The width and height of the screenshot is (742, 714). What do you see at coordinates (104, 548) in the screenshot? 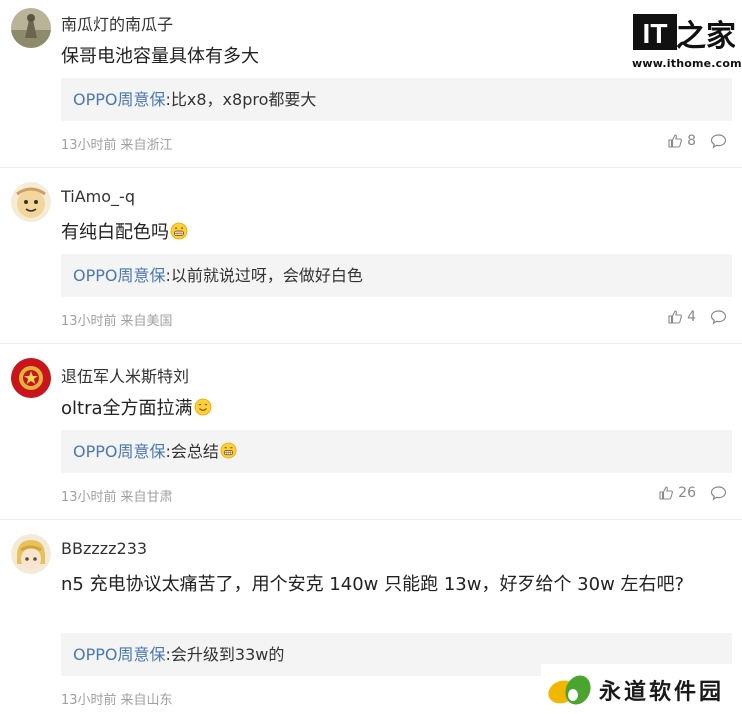
I see `username: BBzzzz233` at bounding box center [104, 548].